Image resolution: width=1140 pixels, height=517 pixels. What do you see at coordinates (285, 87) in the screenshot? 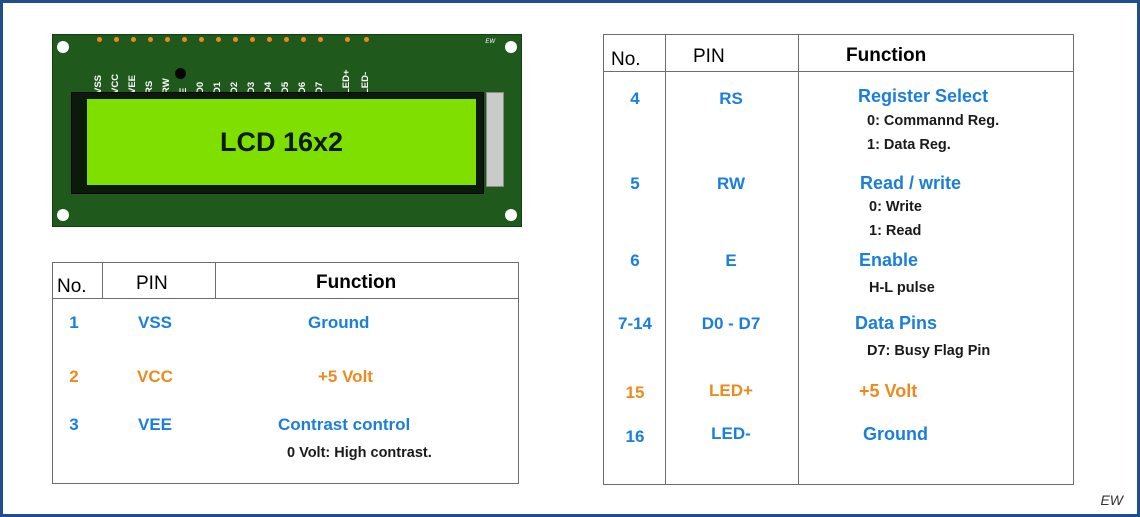
I see `pin-label-d5: D5` at bounding box center [285, 87].